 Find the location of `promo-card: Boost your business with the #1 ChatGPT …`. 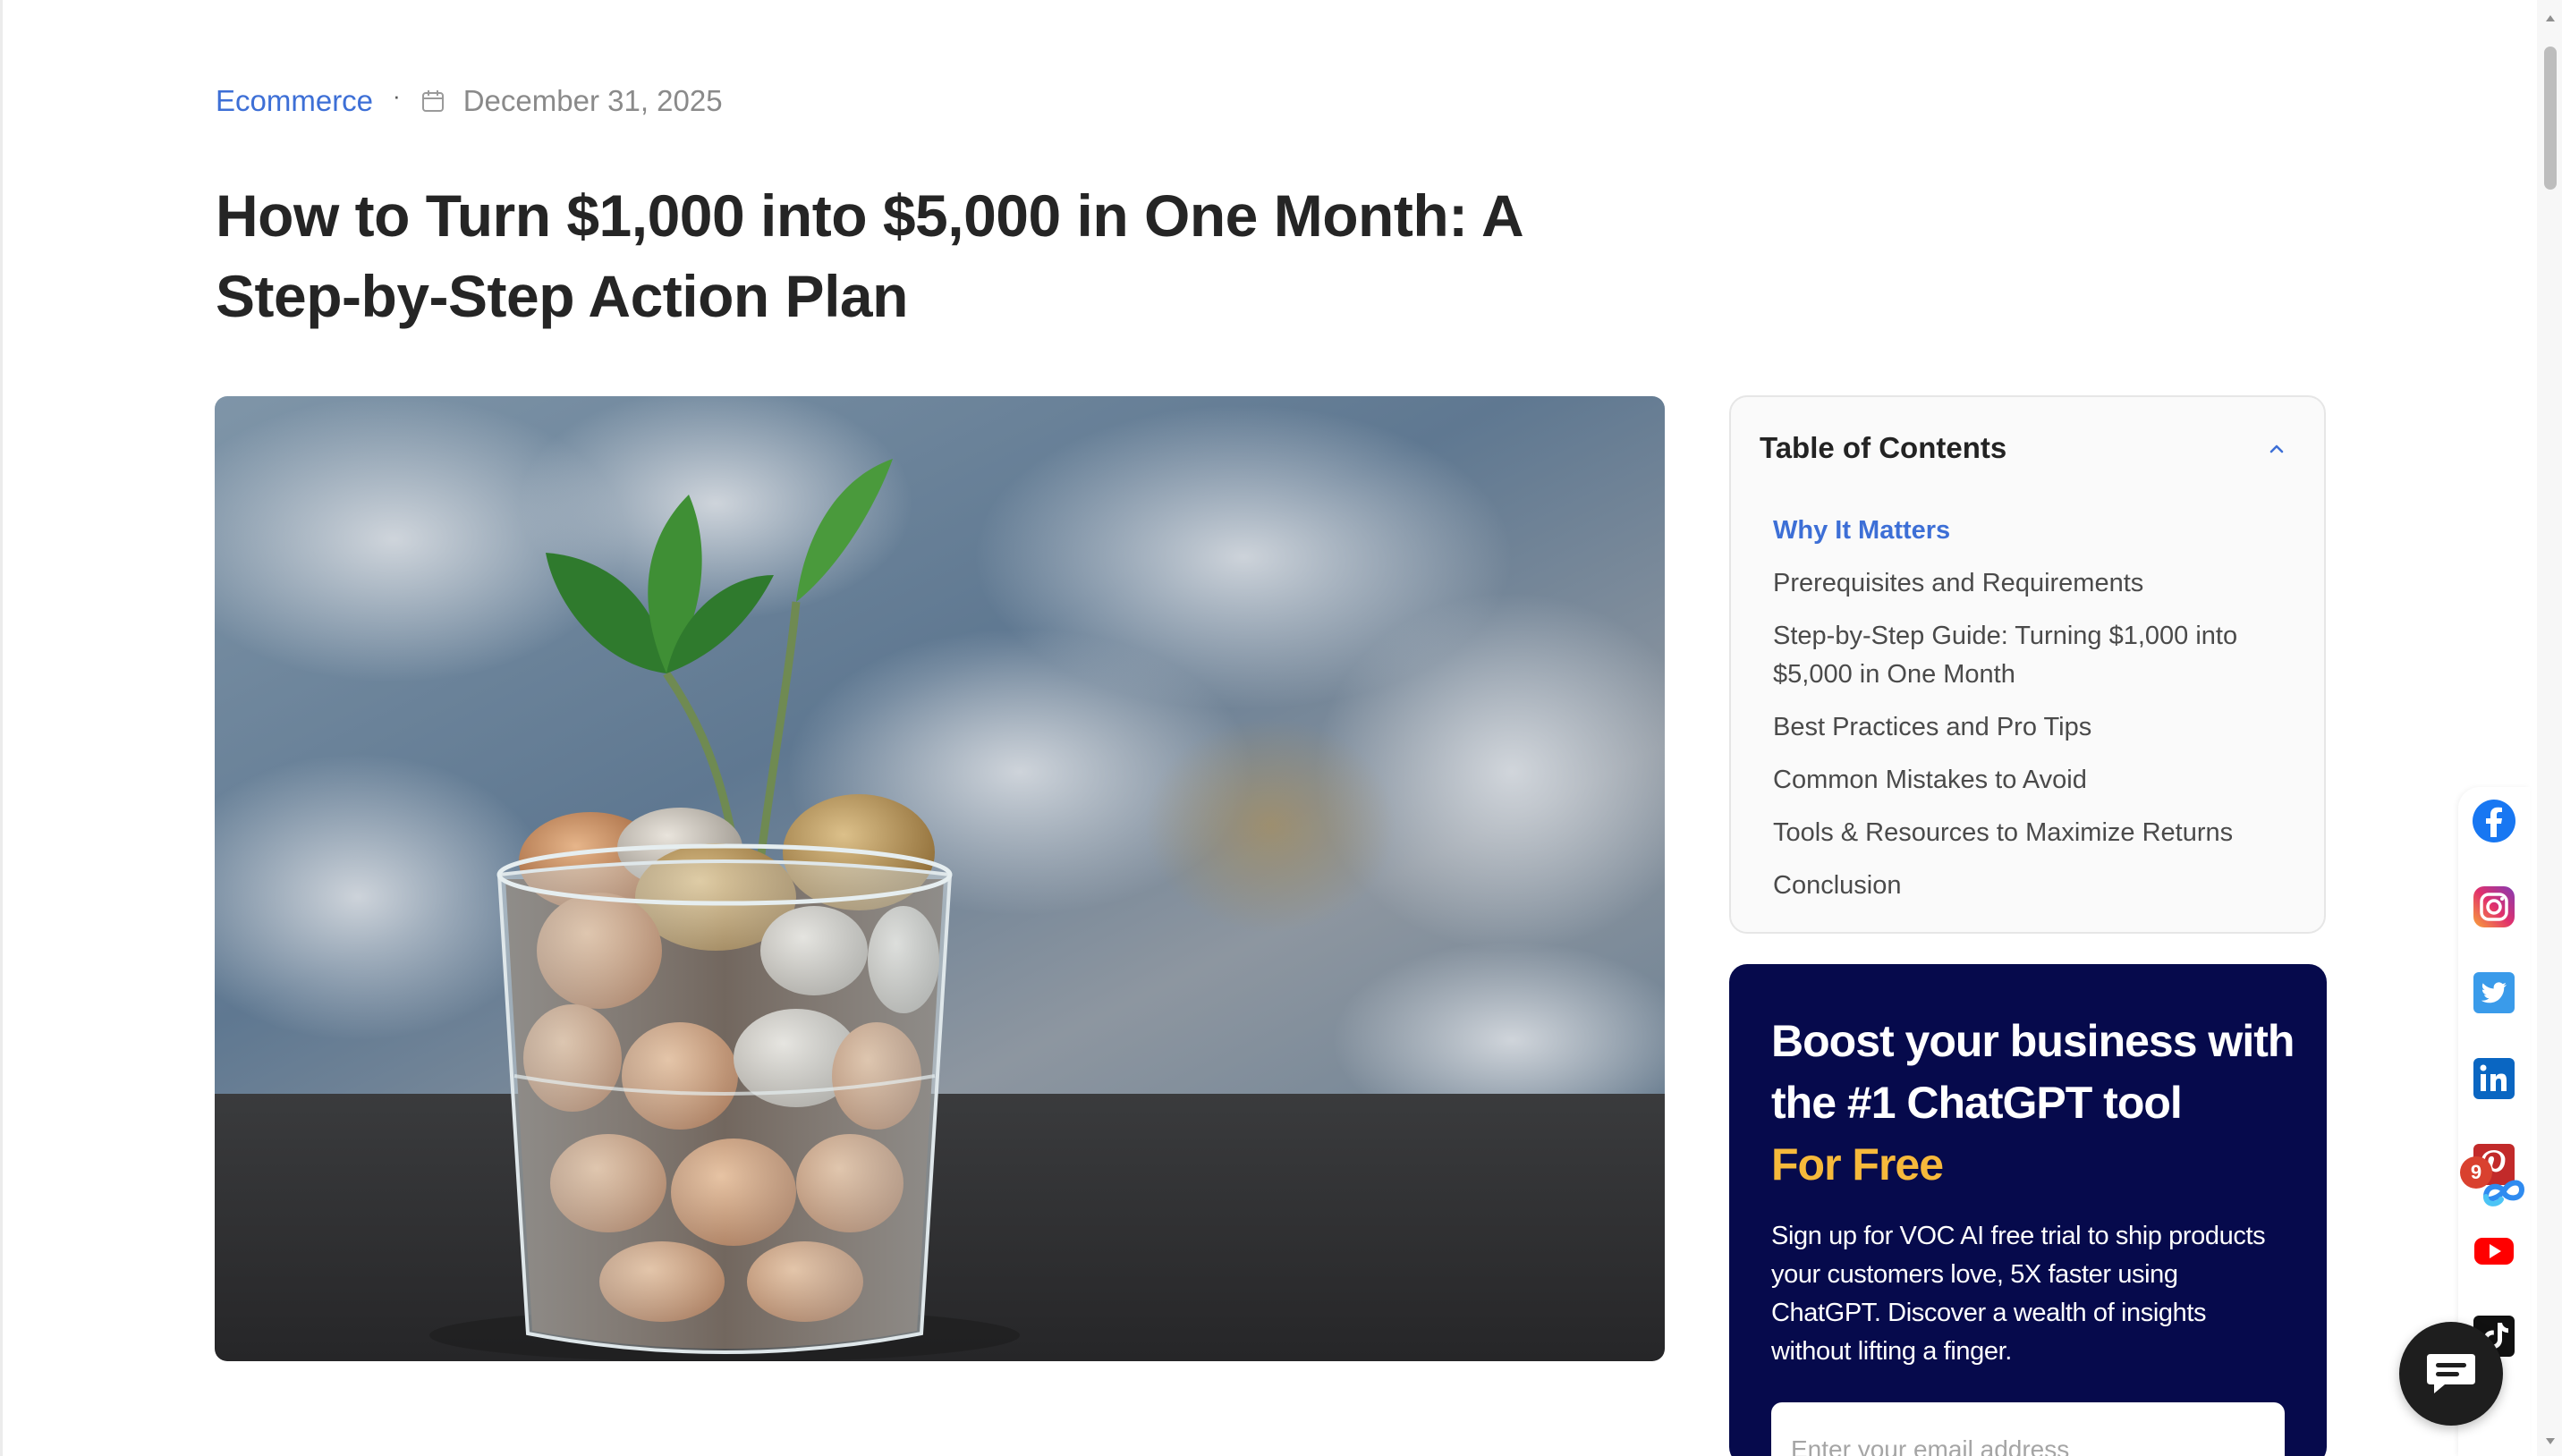

promo-card: Boost your business with the #1 ChatGPT … is located at coordinates (2028, 1210).